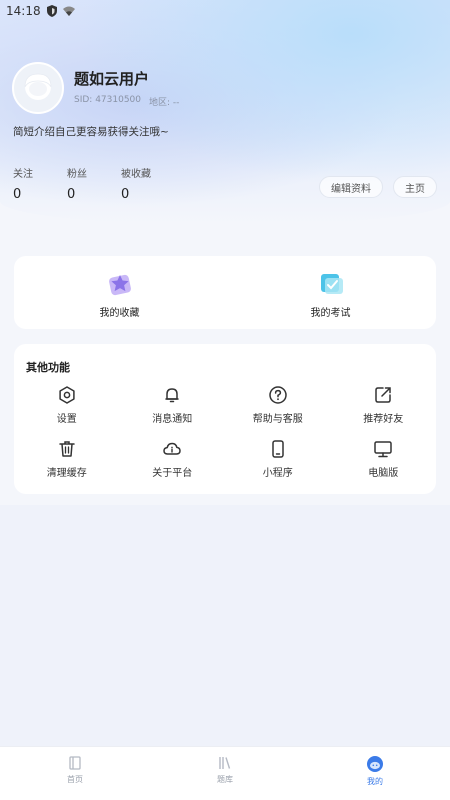 The width and height of the screenshot is (450, 800). What do you see at coordinates (164, 103) in the screenshot?
I see `region-text: 地区: --` at bounding box center [164, 103].